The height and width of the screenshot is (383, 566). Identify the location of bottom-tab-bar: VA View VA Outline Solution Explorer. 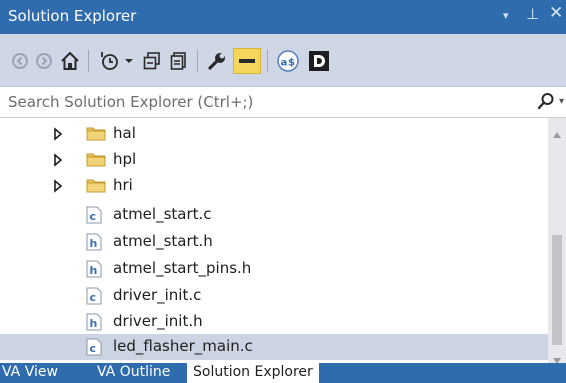
(283, 373).